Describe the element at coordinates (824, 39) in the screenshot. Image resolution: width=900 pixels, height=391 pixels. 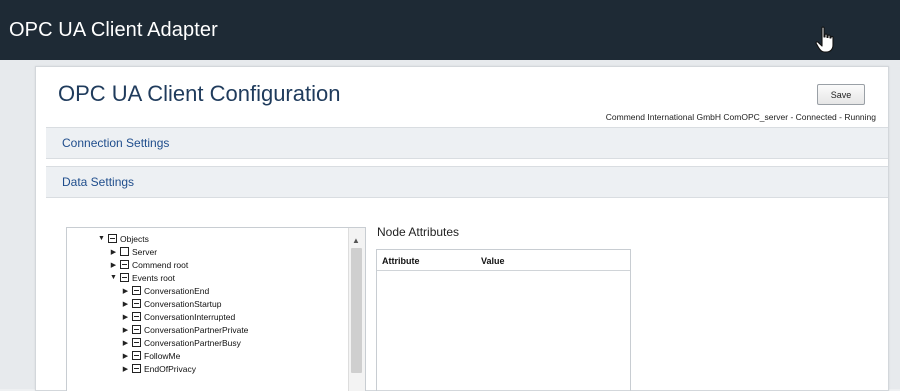
I see `hand-pointer-icon` at that location.